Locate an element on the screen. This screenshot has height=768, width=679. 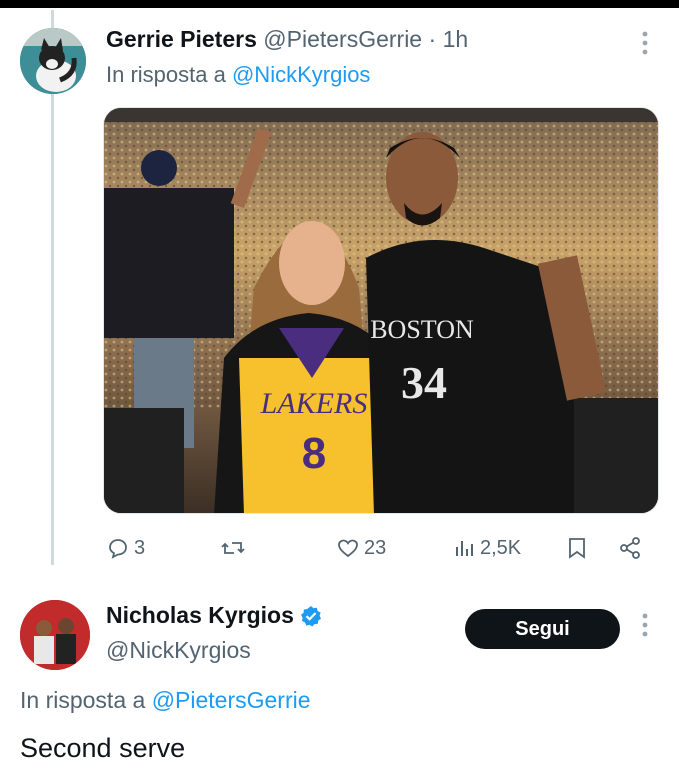
bookmark-icon is located at coordinates (577, 548).